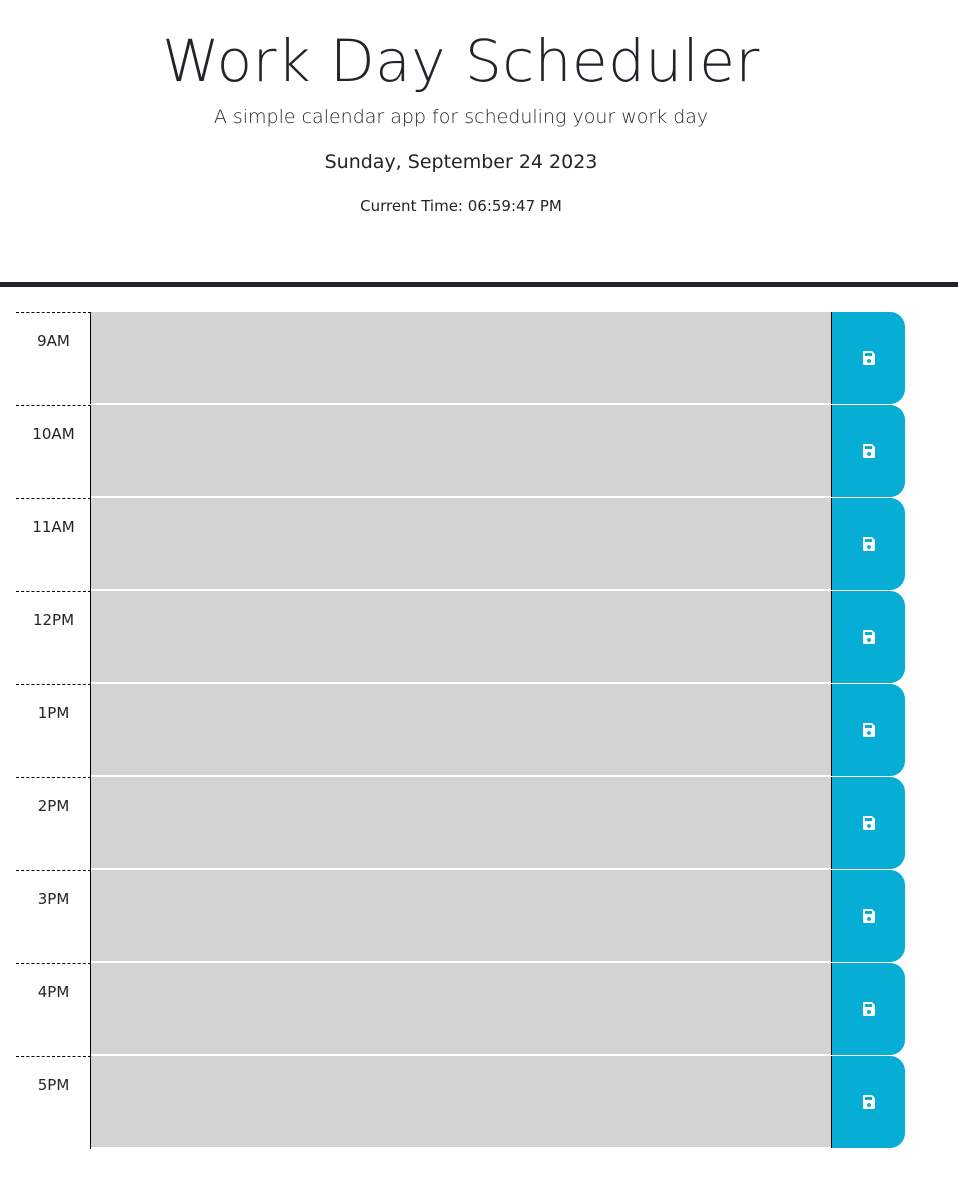 The height and width of the screenshot is (1177, 958). Describe the element at coordinates (53, 620) in the screenshot. I see `hour-label: 12PM` at that location.